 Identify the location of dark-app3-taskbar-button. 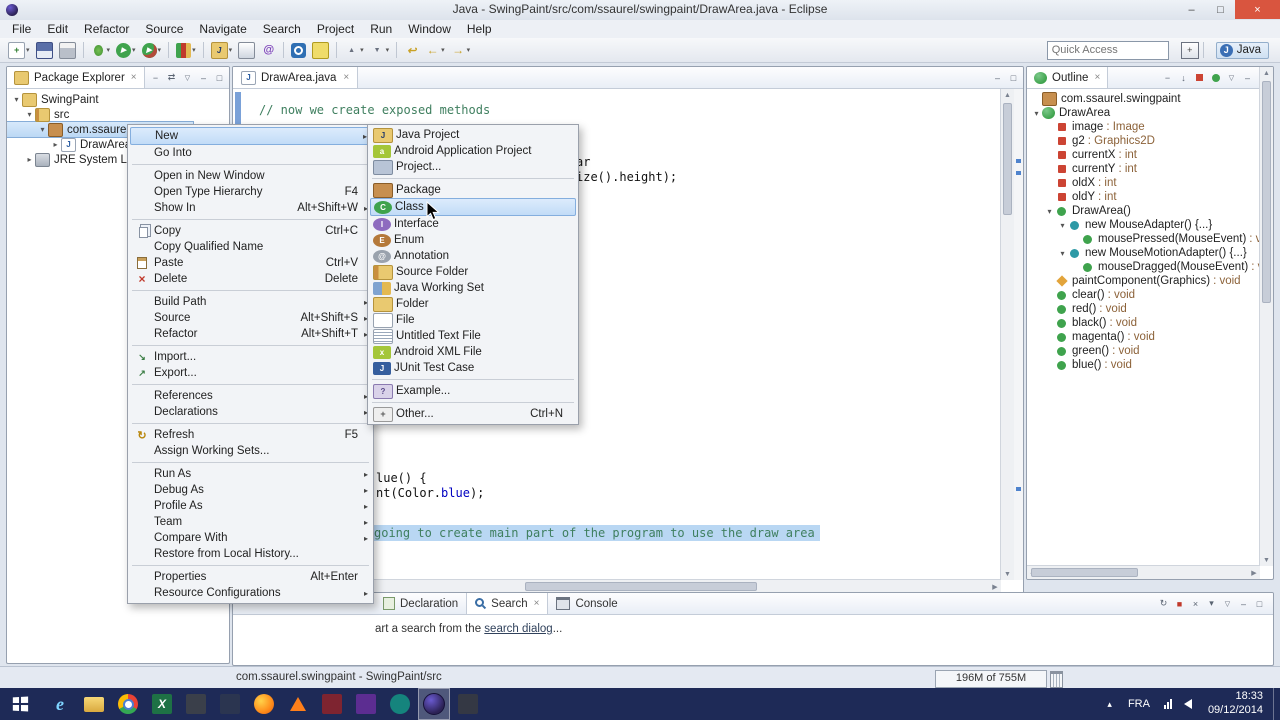
(468, 704).